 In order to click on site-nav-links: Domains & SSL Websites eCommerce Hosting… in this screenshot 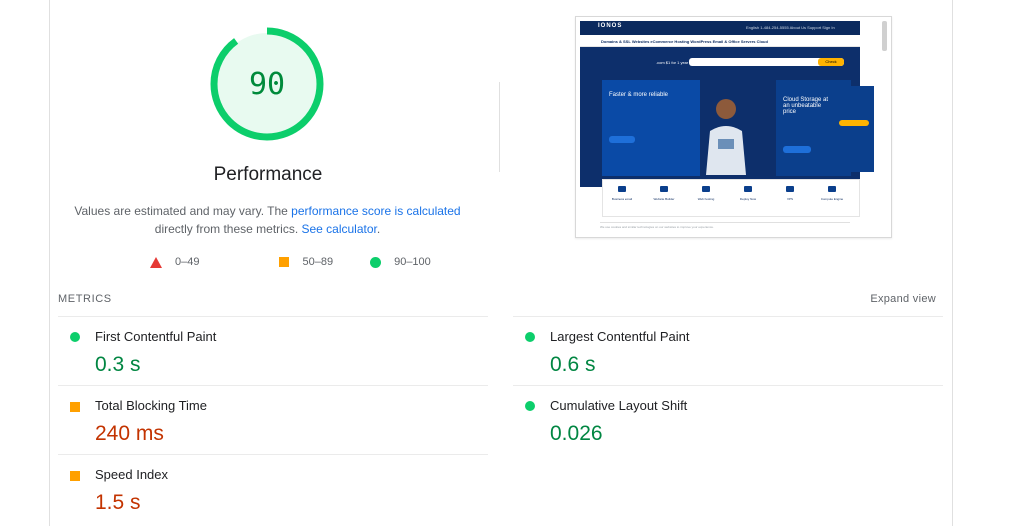, I will do `click(684, 41)`.